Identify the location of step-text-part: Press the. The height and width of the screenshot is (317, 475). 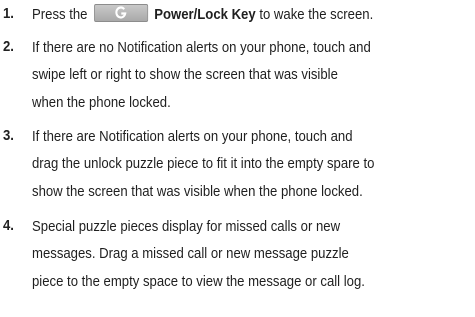
(60, 15).